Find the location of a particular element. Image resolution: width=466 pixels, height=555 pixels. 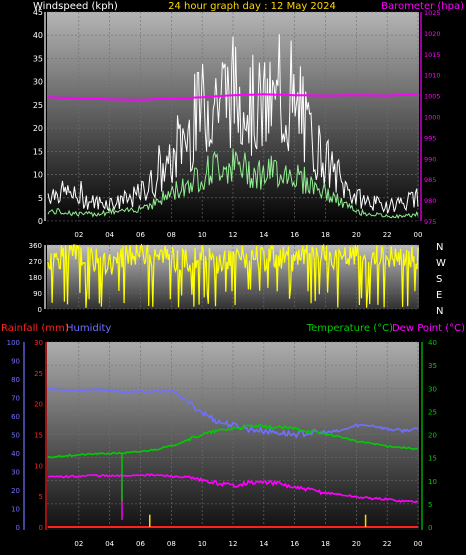

rain-tick-label: 5 is located at coordinates (41, 497).